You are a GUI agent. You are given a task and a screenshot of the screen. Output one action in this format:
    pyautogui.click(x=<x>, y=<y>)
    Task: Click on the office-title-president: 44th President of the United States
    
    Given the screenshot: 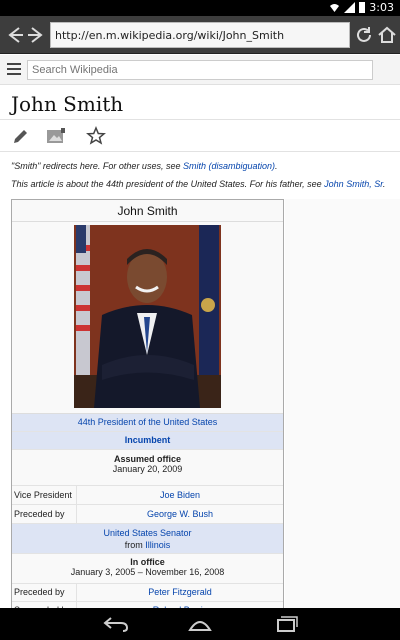 What is the action you would take?
    pyautogui.click(x=147, y=423)
    